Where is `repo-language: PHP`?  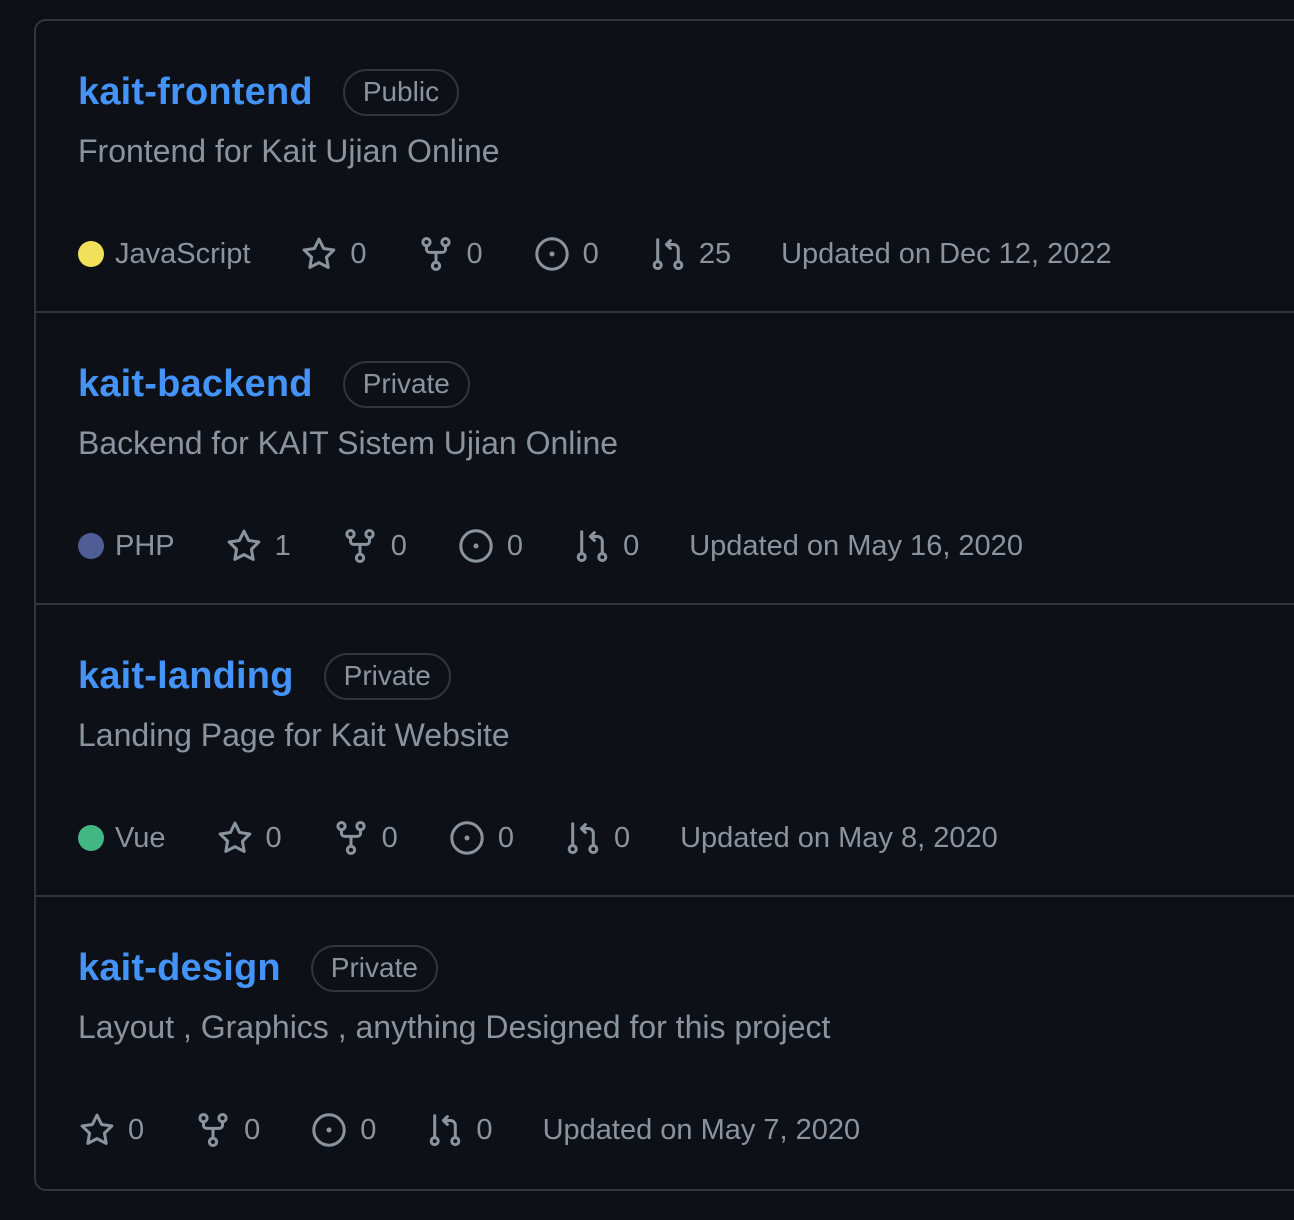 repo-language: PHP is located at coordinates (126, 546).